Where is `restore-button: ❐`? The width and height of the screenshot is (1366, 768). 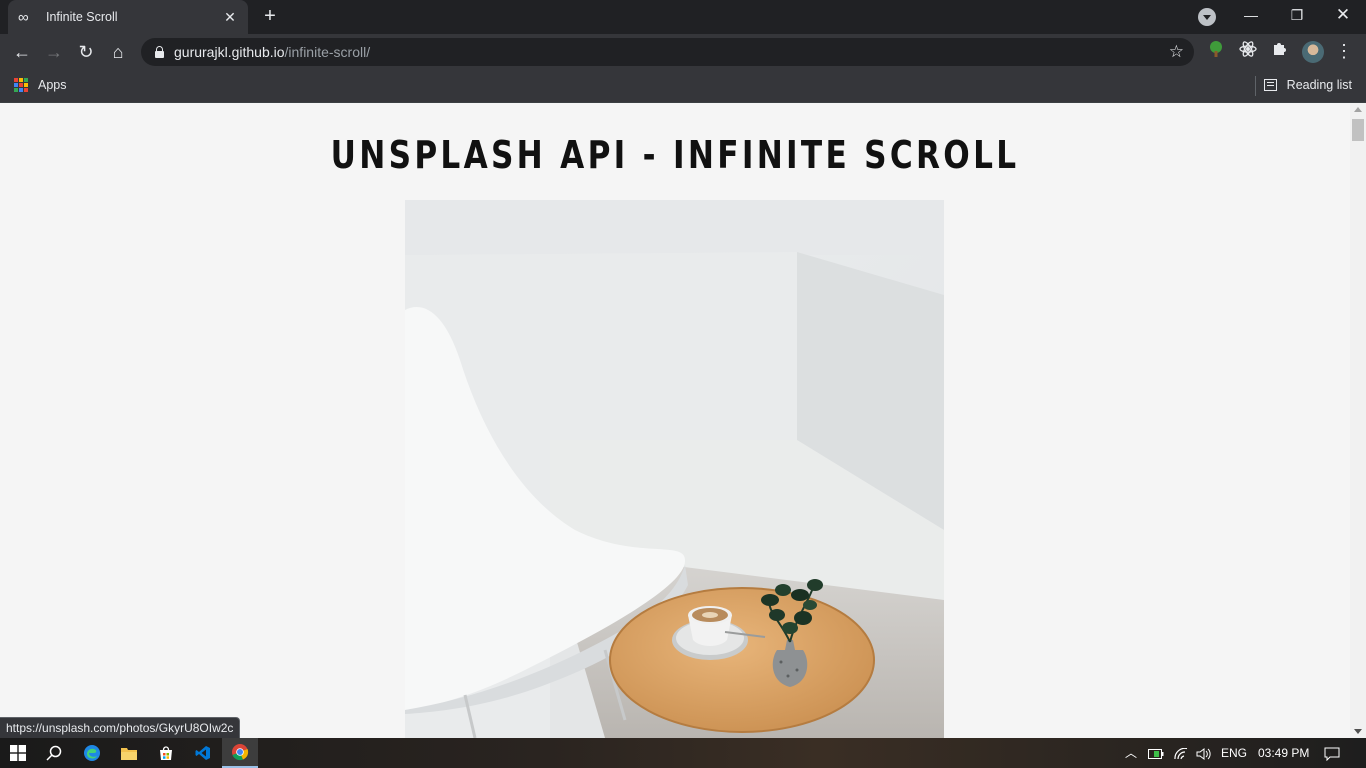
restore-button: ❐ is located at coordinates (1297, 15).